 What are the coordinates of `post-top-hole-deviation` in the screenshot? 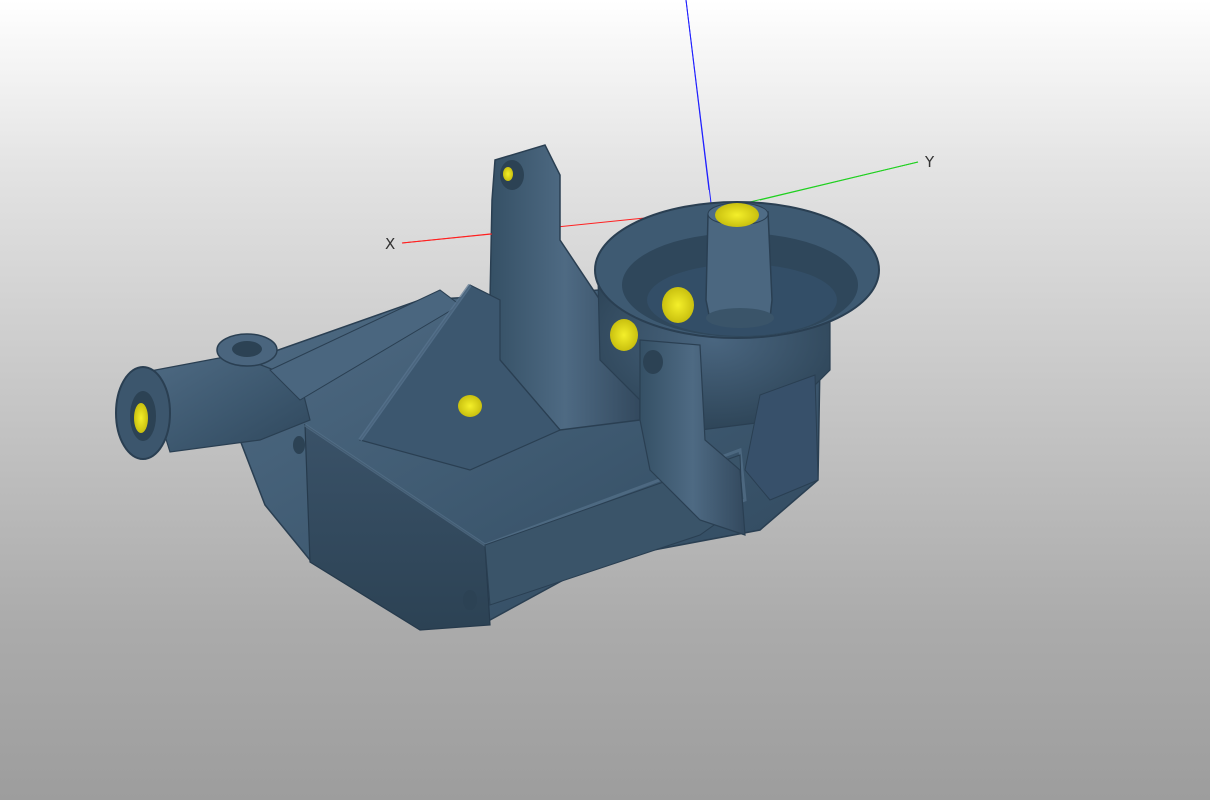 It's located at (508, 174).